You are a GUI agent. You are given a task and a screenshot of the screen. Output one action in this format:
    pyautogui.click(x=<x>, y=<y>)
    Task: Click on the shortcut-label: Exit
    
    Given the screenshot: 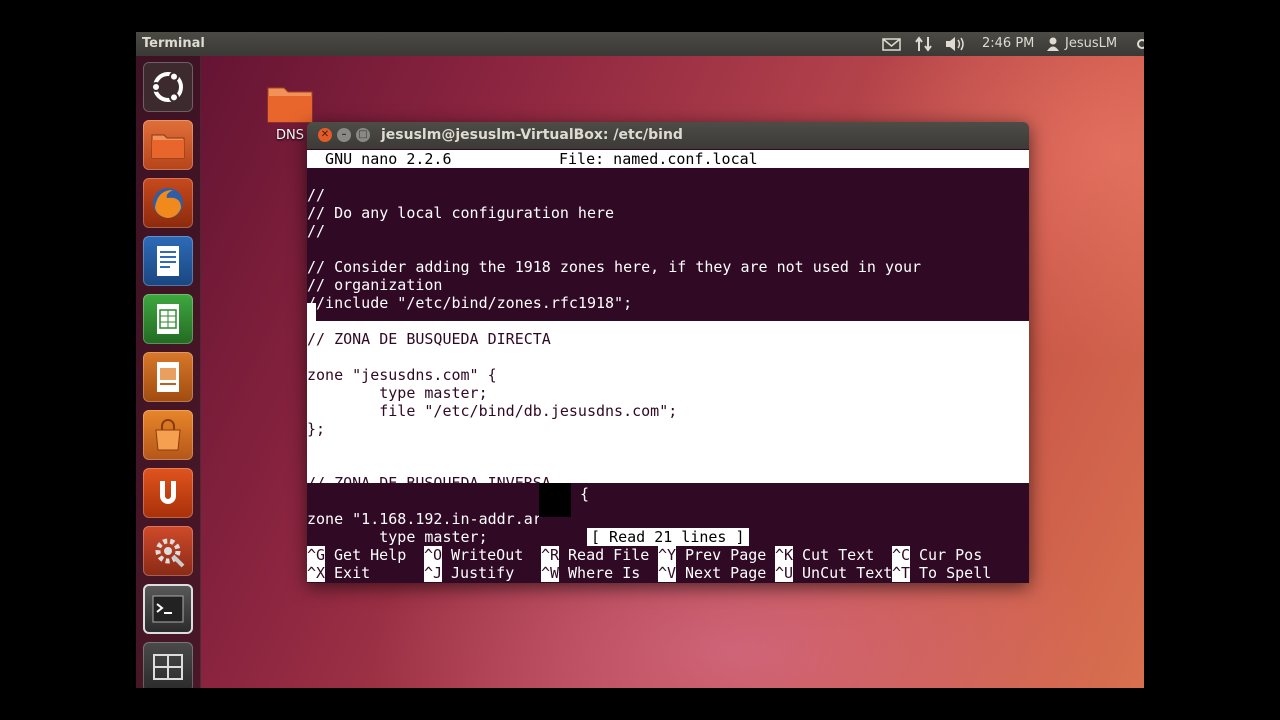 What is the action you would take?
    pyautogui.click(x=347, y=573)
    